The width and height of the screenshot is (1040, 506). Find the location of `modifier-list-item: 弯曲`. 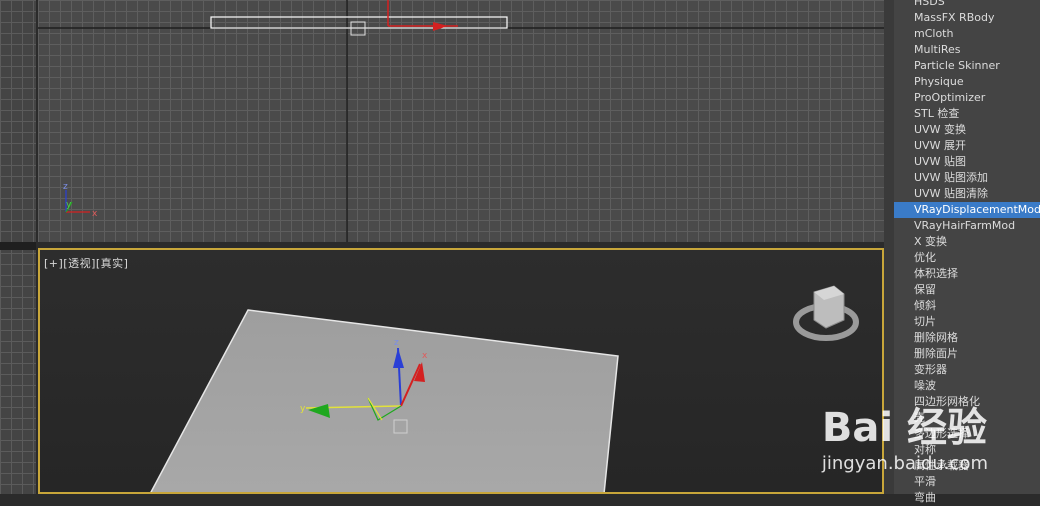

modifier-list-item: 弯曲 is located at coordinates (967, 498).